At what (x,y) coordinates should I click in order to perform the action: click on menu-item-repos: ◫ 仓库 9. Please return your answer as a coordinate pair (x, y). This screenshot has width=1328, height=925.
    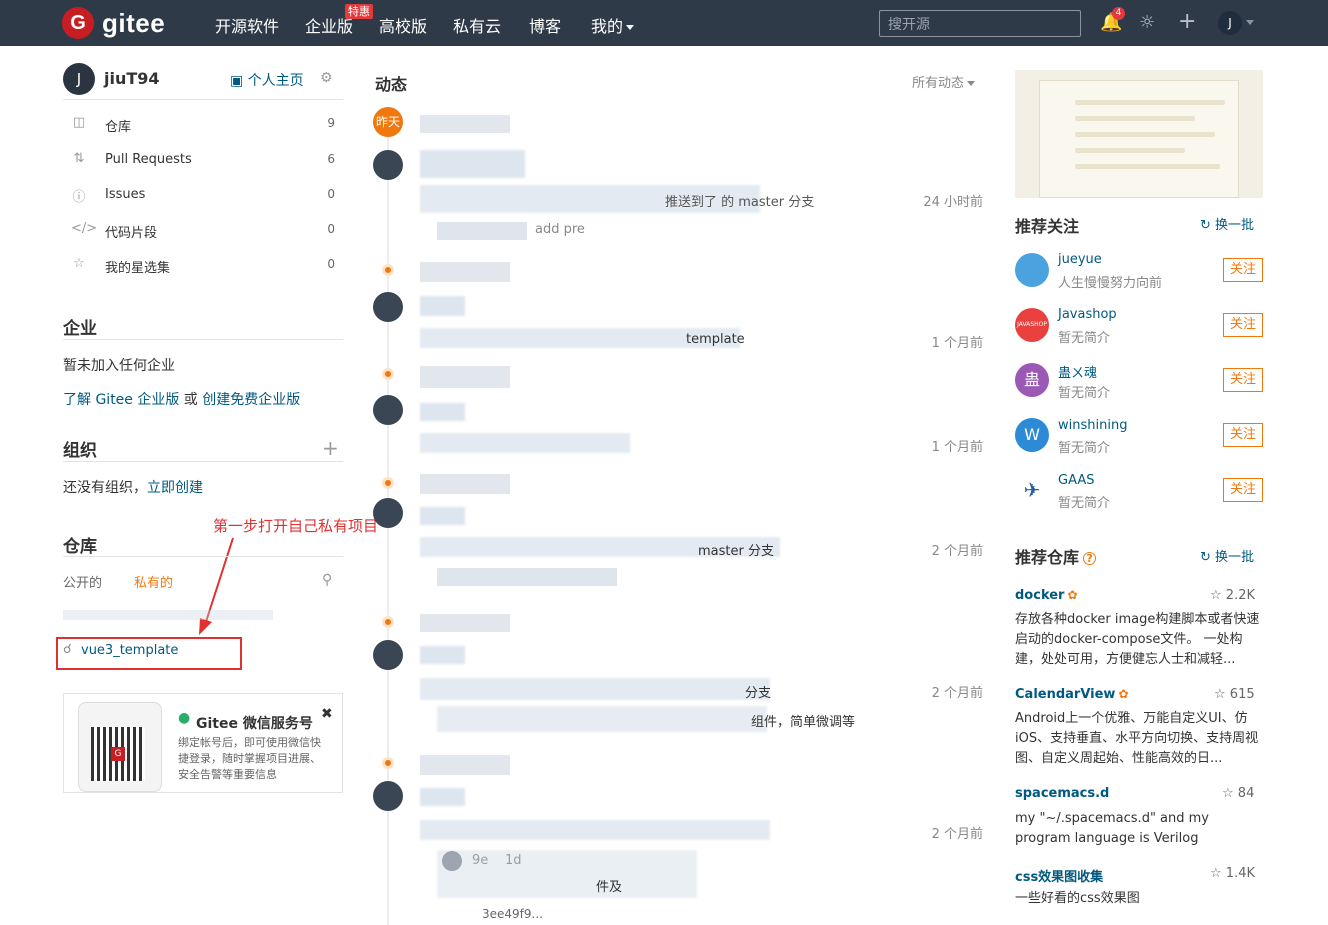
    Looking at the image, I should click on (203, 125).